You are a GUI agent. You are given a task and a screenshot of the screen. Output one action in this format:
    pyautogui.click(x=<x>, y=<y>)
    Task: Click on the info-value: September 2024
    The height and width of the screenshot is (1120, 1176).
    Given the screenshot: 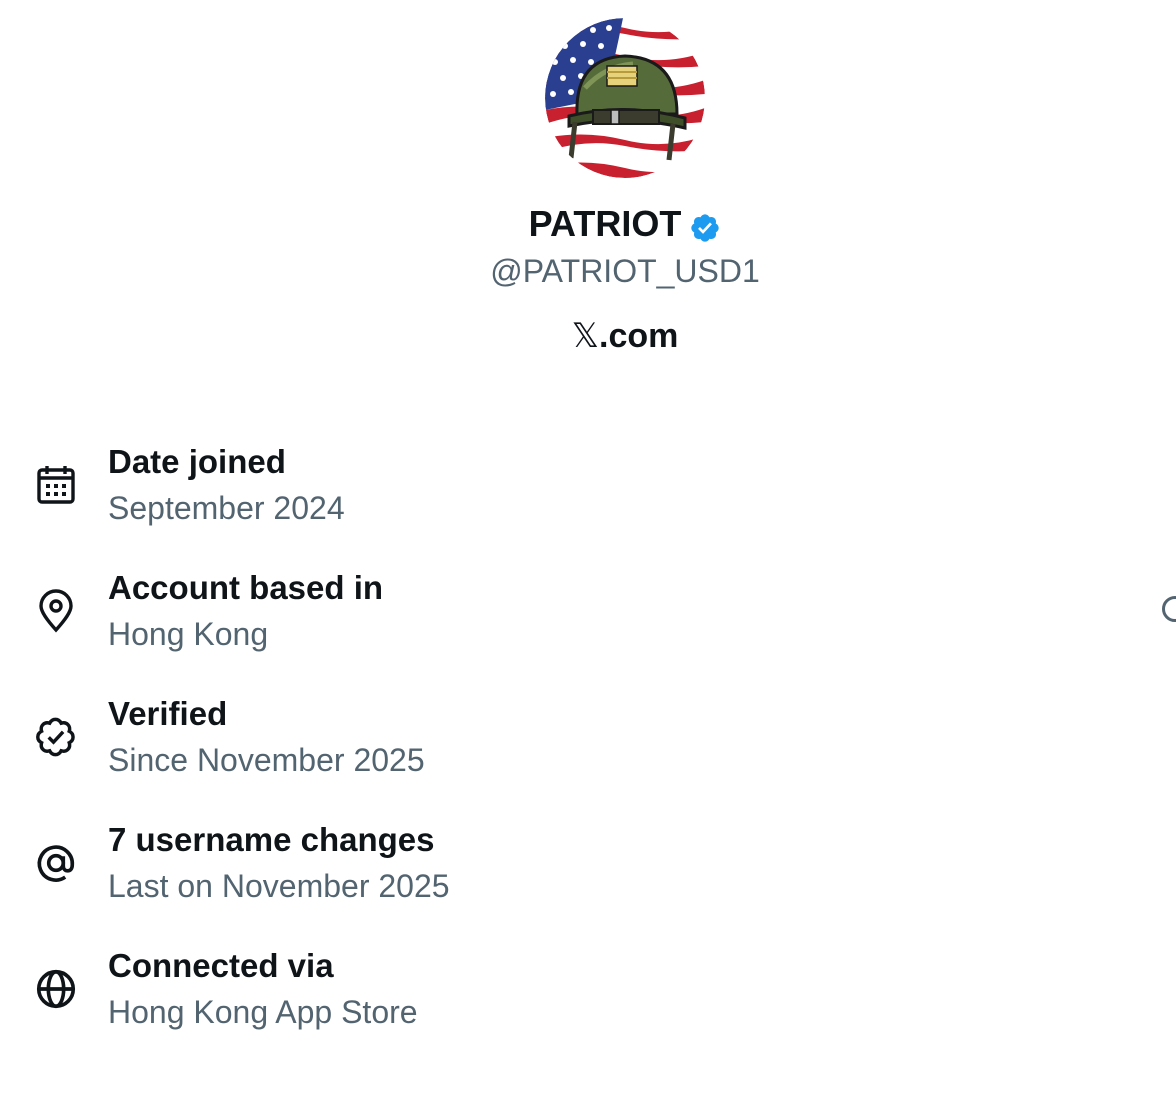 What is the action you would take?
    pyautogui.click(x=226, y=508)
    